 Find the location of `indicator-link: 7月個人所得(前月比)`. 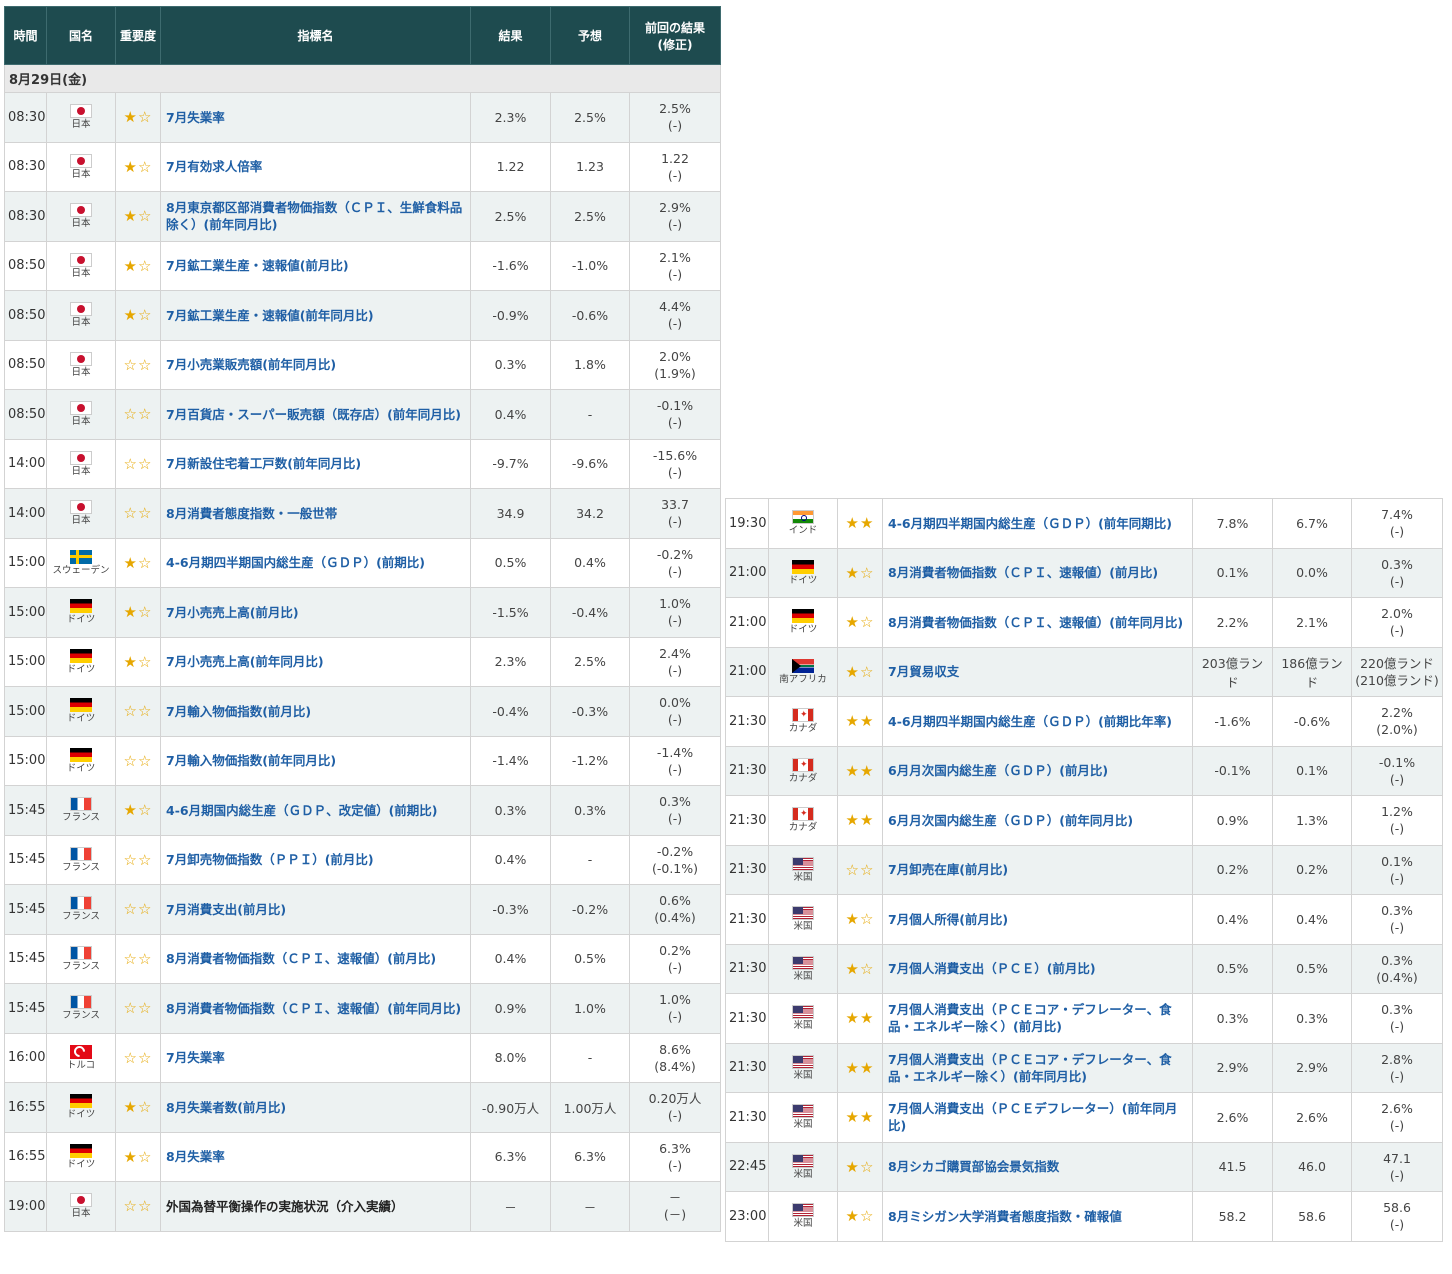

indicator-link: 7月個人所得(前月比) is located at coordinates (1037, 919).